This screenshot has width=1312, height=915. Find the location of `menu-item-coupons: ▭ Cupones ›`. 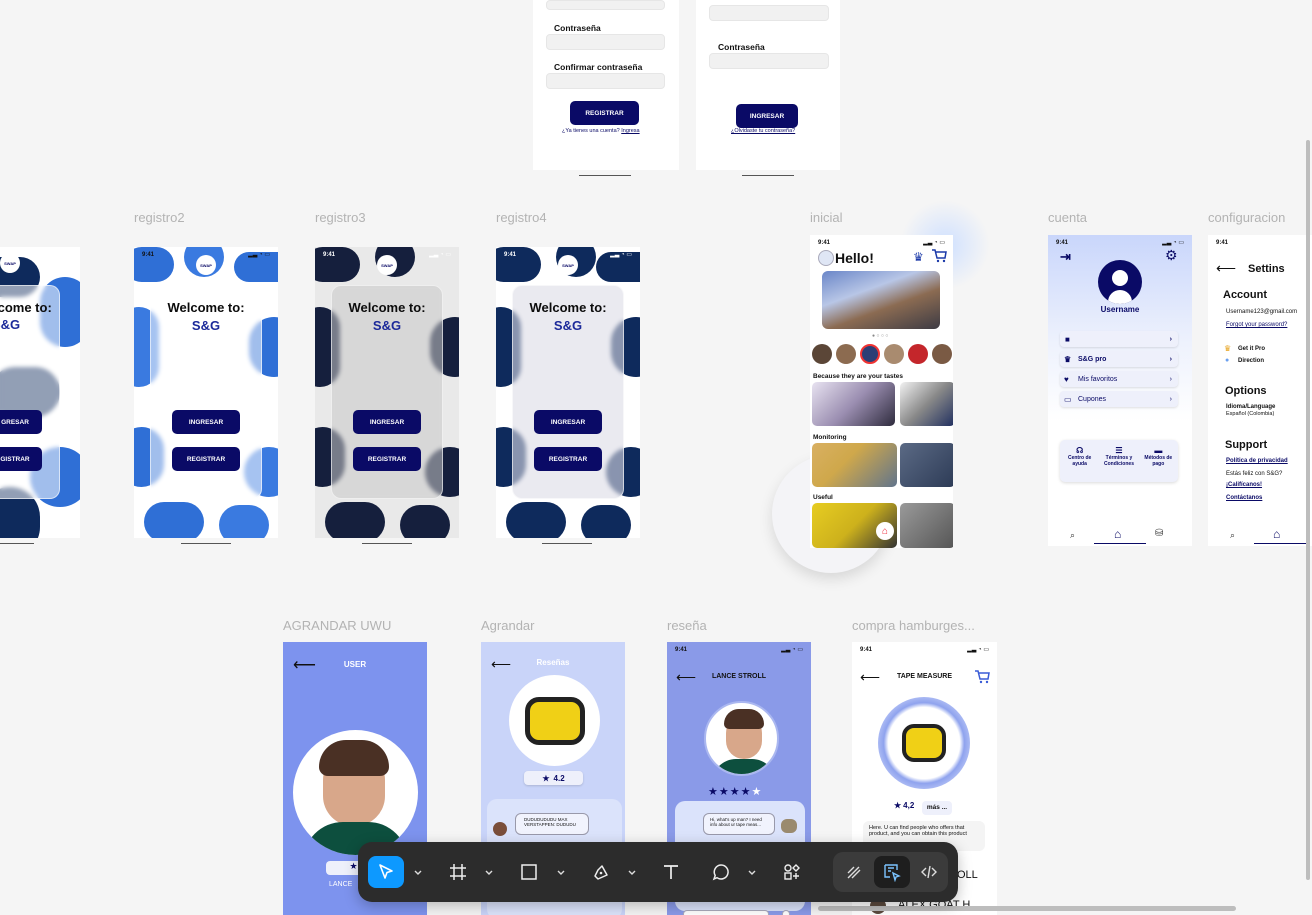

menu-item-coupons: ▭ Cupones › is located at coordinates (1119, 399).